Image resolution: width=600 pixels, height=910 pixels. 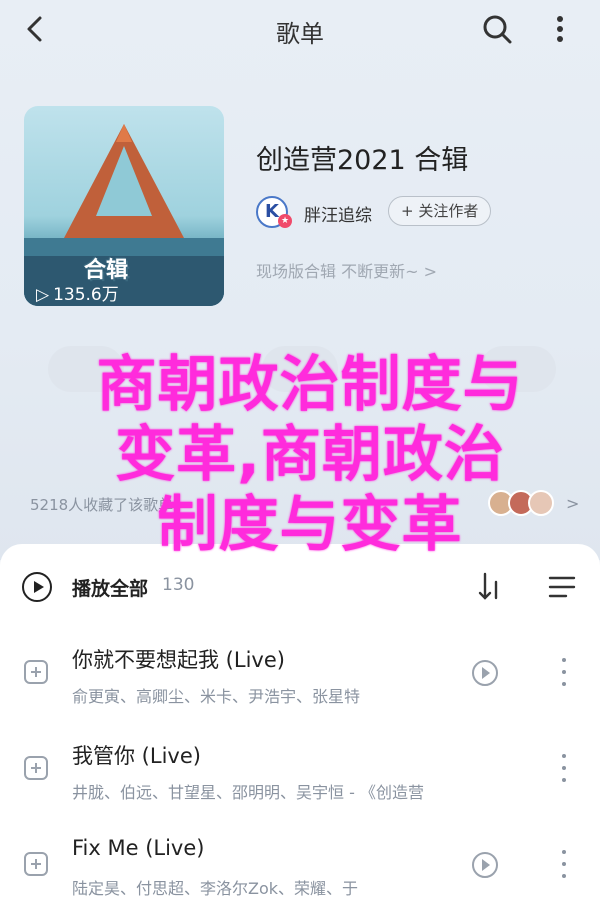 What do you see at coordinates (440, 211) in the screenshot?
I see `follow-button: + 关注作者` at bounding box center [440, 211].